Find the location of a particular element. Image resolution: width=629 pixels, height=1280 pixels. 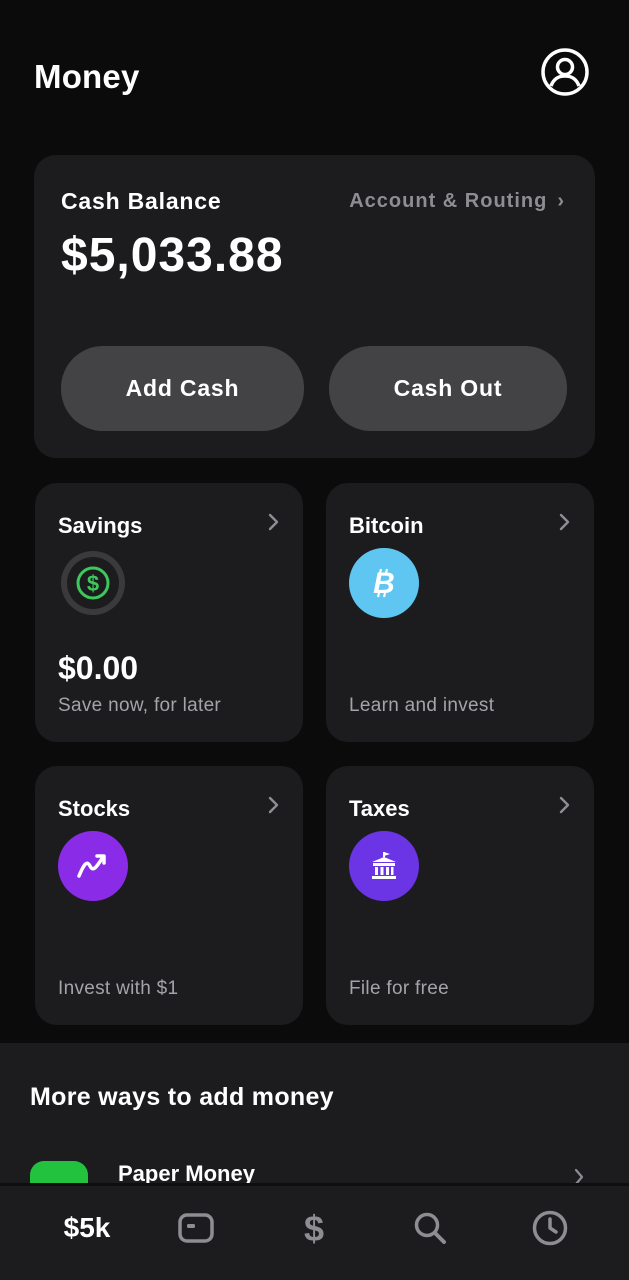

bitcoin-tile: Bitcoin B Learn and invest is located at coordinates (460, 612).